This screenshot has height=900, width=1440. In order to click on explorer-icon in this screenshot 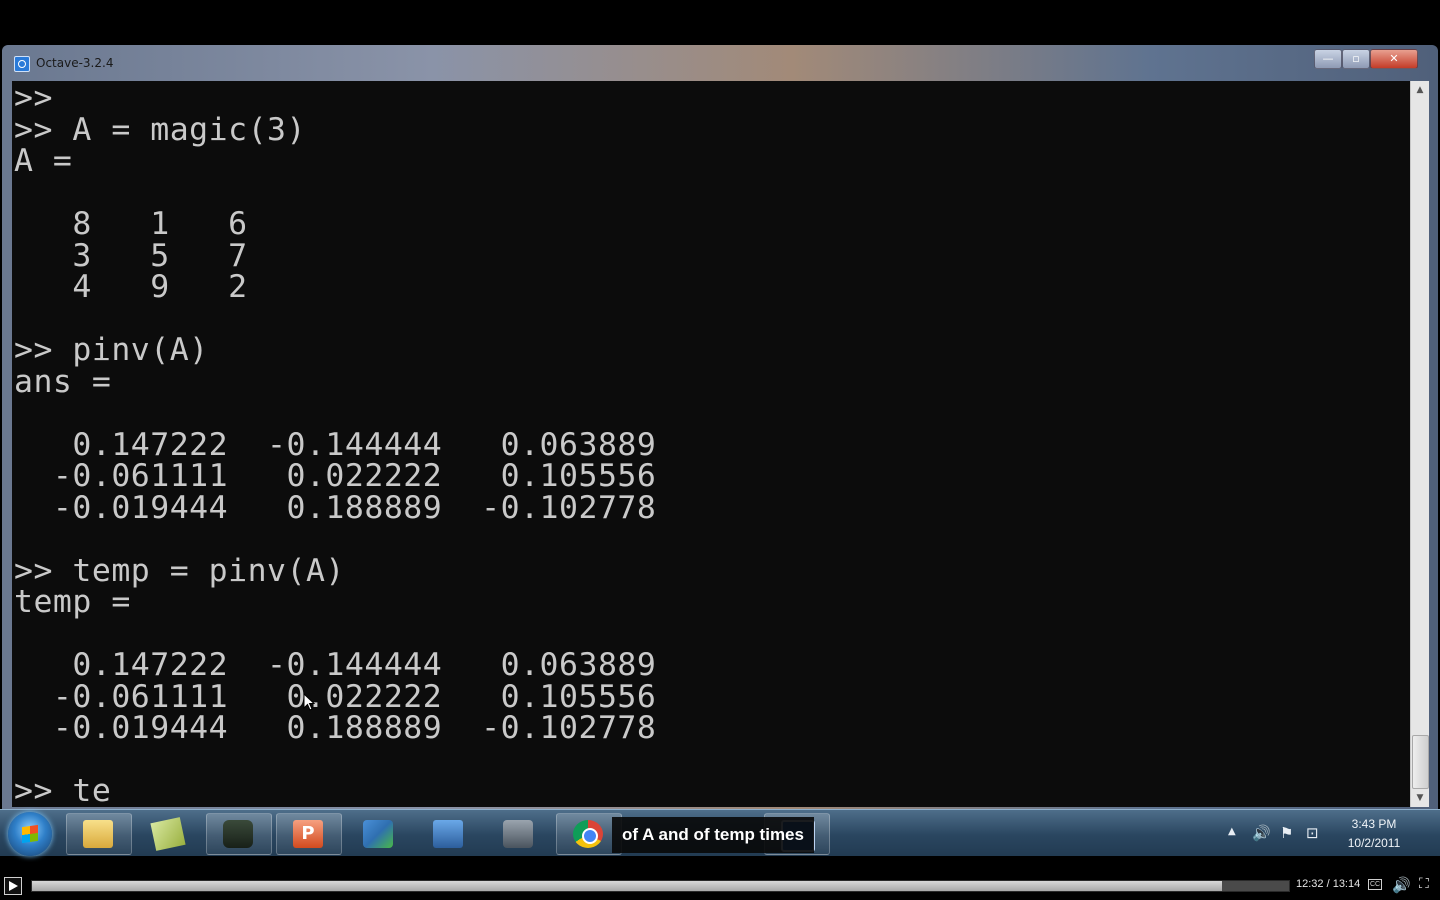, I will do `click(98, 834)`.